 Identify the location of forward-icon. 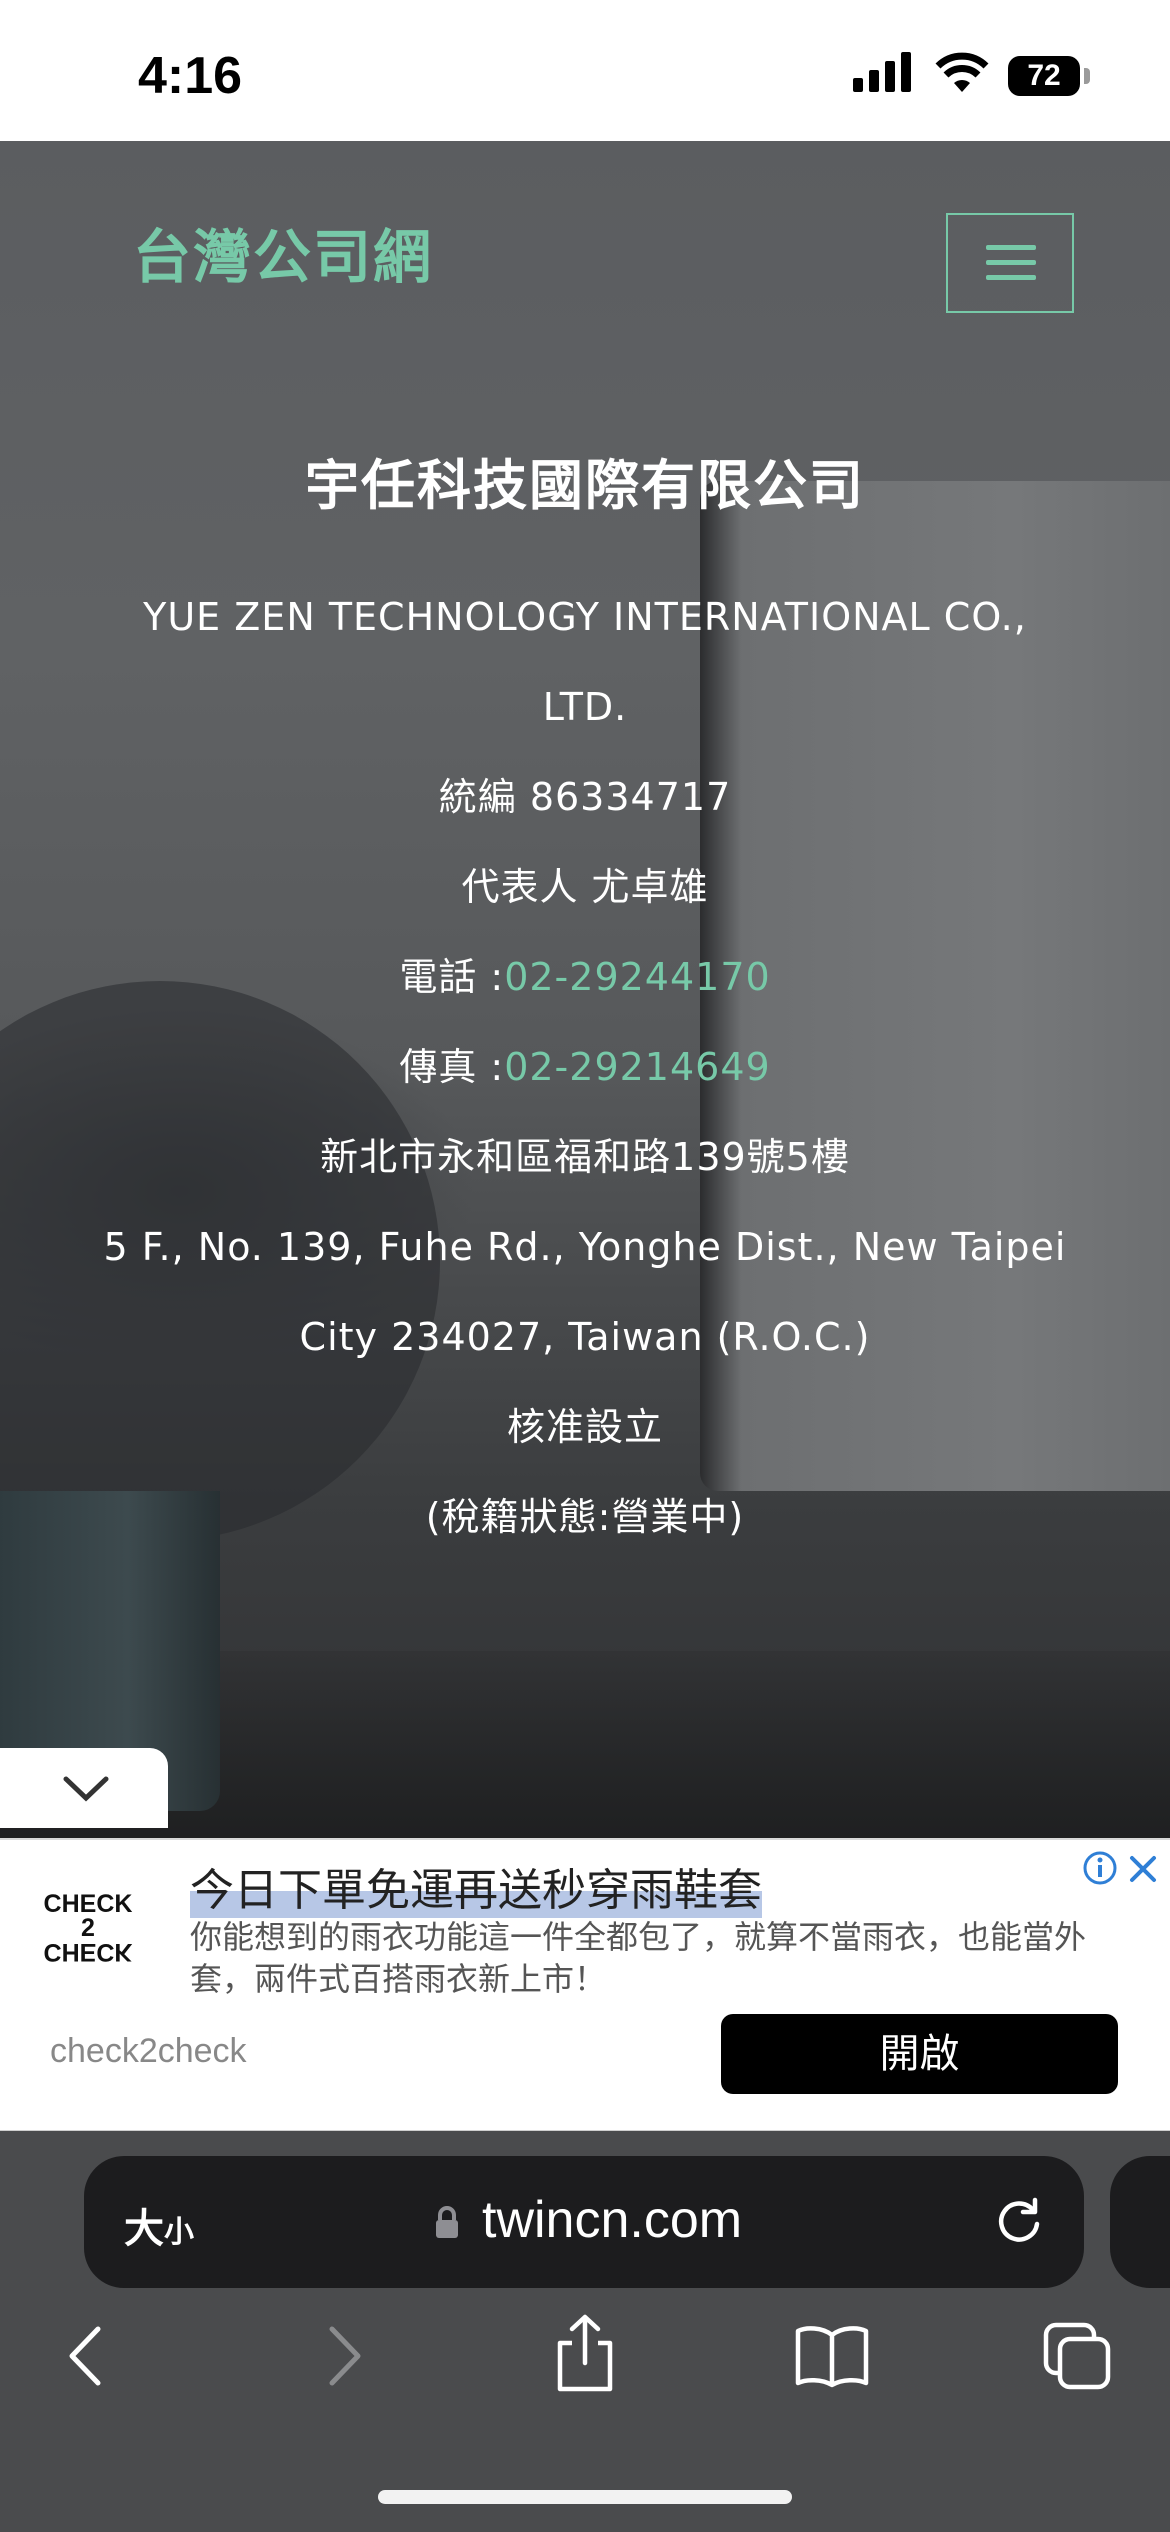
(345, 2356).